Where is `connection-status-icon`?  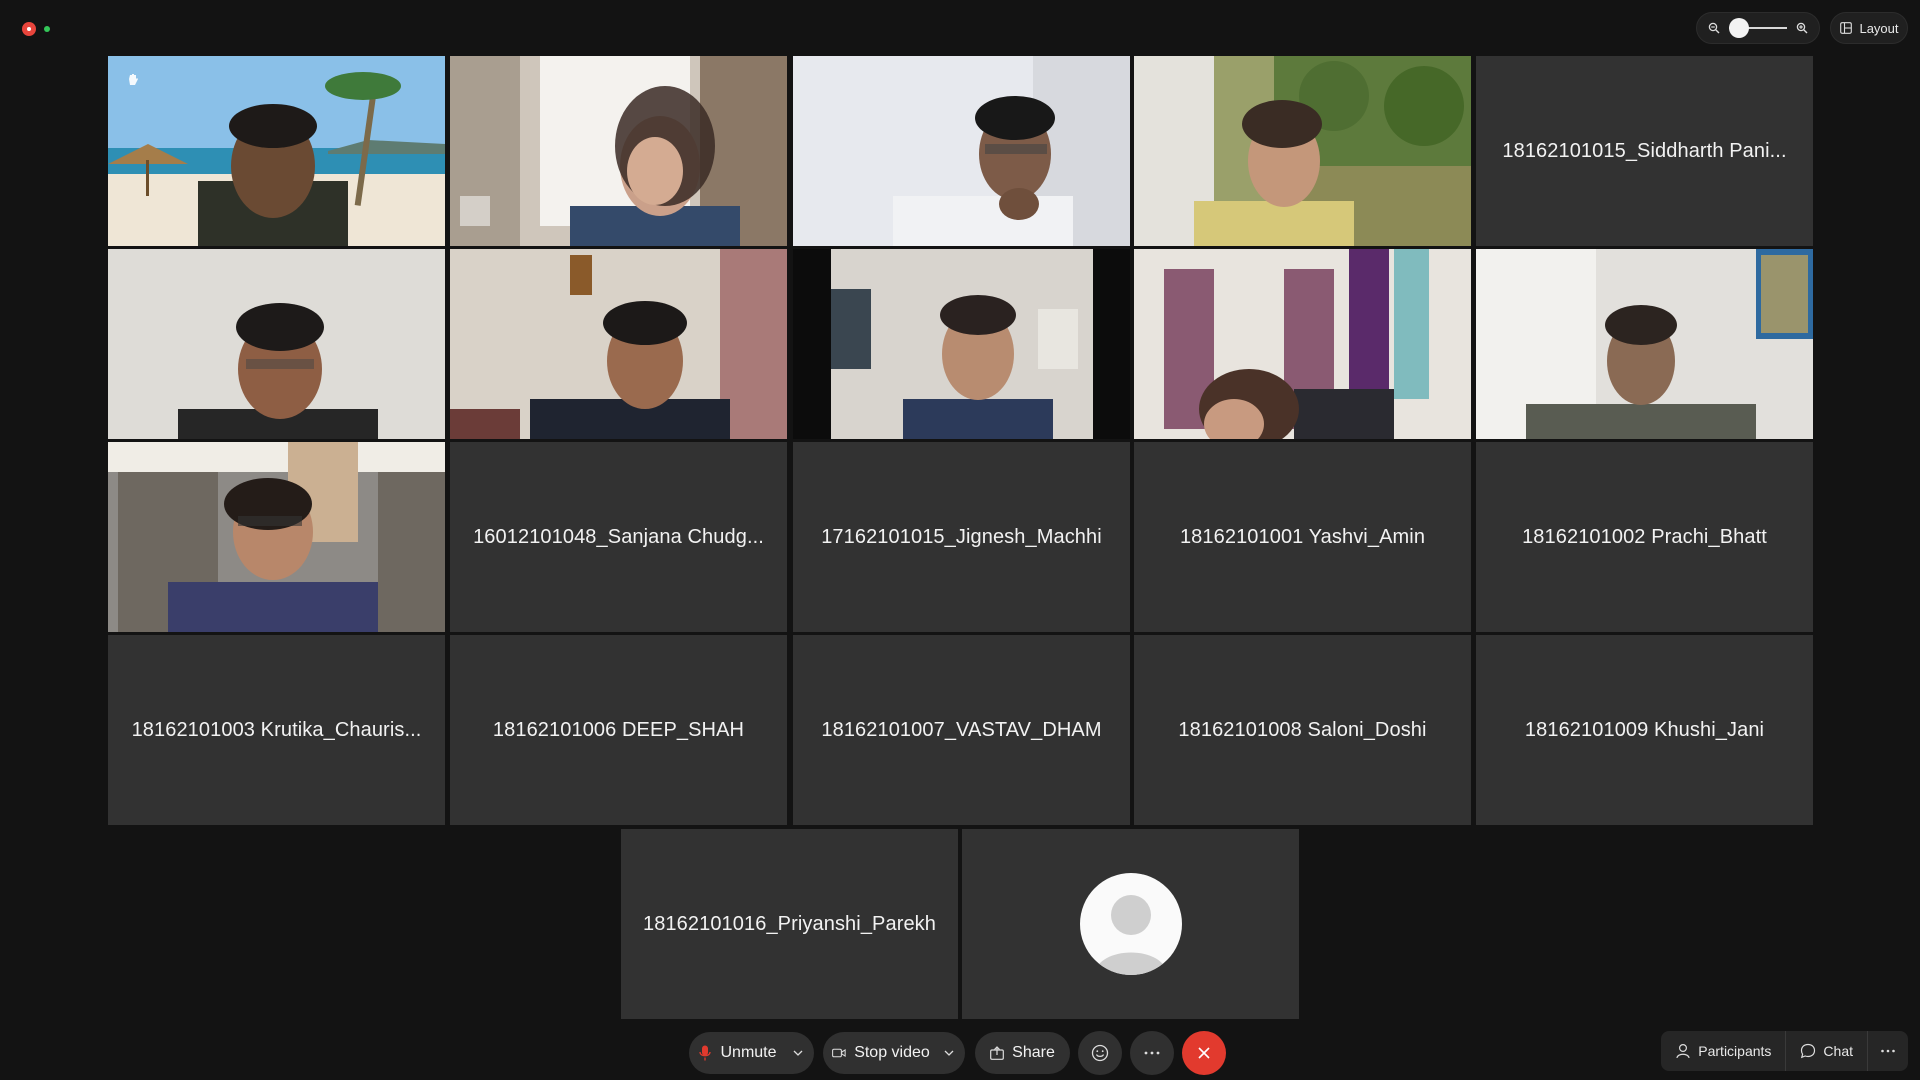 connection-status-icon is located at coordinates (47, 29).